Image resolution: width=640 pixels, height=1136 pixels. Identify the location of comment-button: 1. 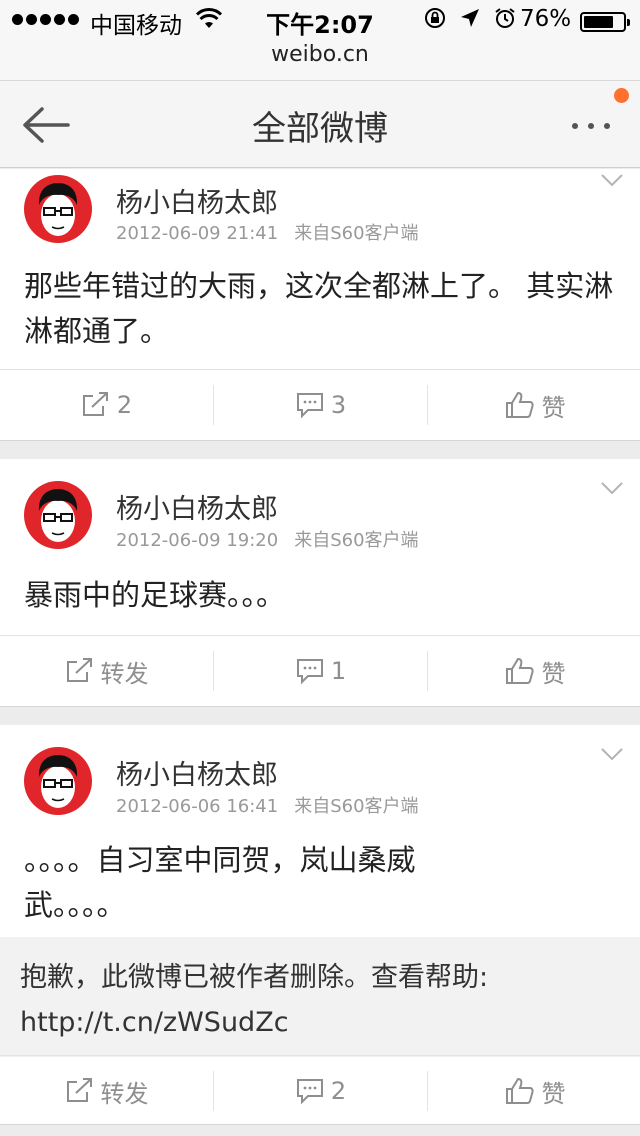
(320, 671).